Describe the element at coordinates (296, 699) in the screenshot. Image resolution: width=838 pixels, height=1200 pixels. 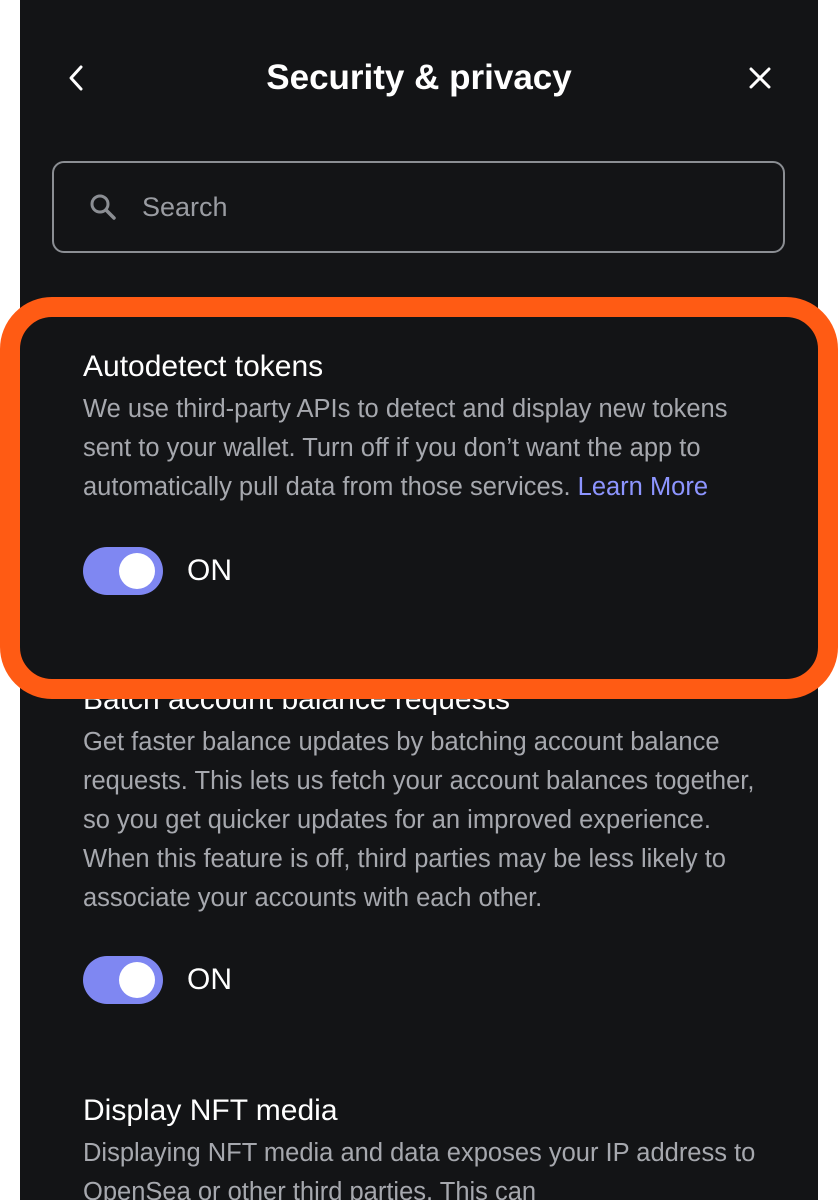
I see `setting-title: Batch account balance requests` at that location.